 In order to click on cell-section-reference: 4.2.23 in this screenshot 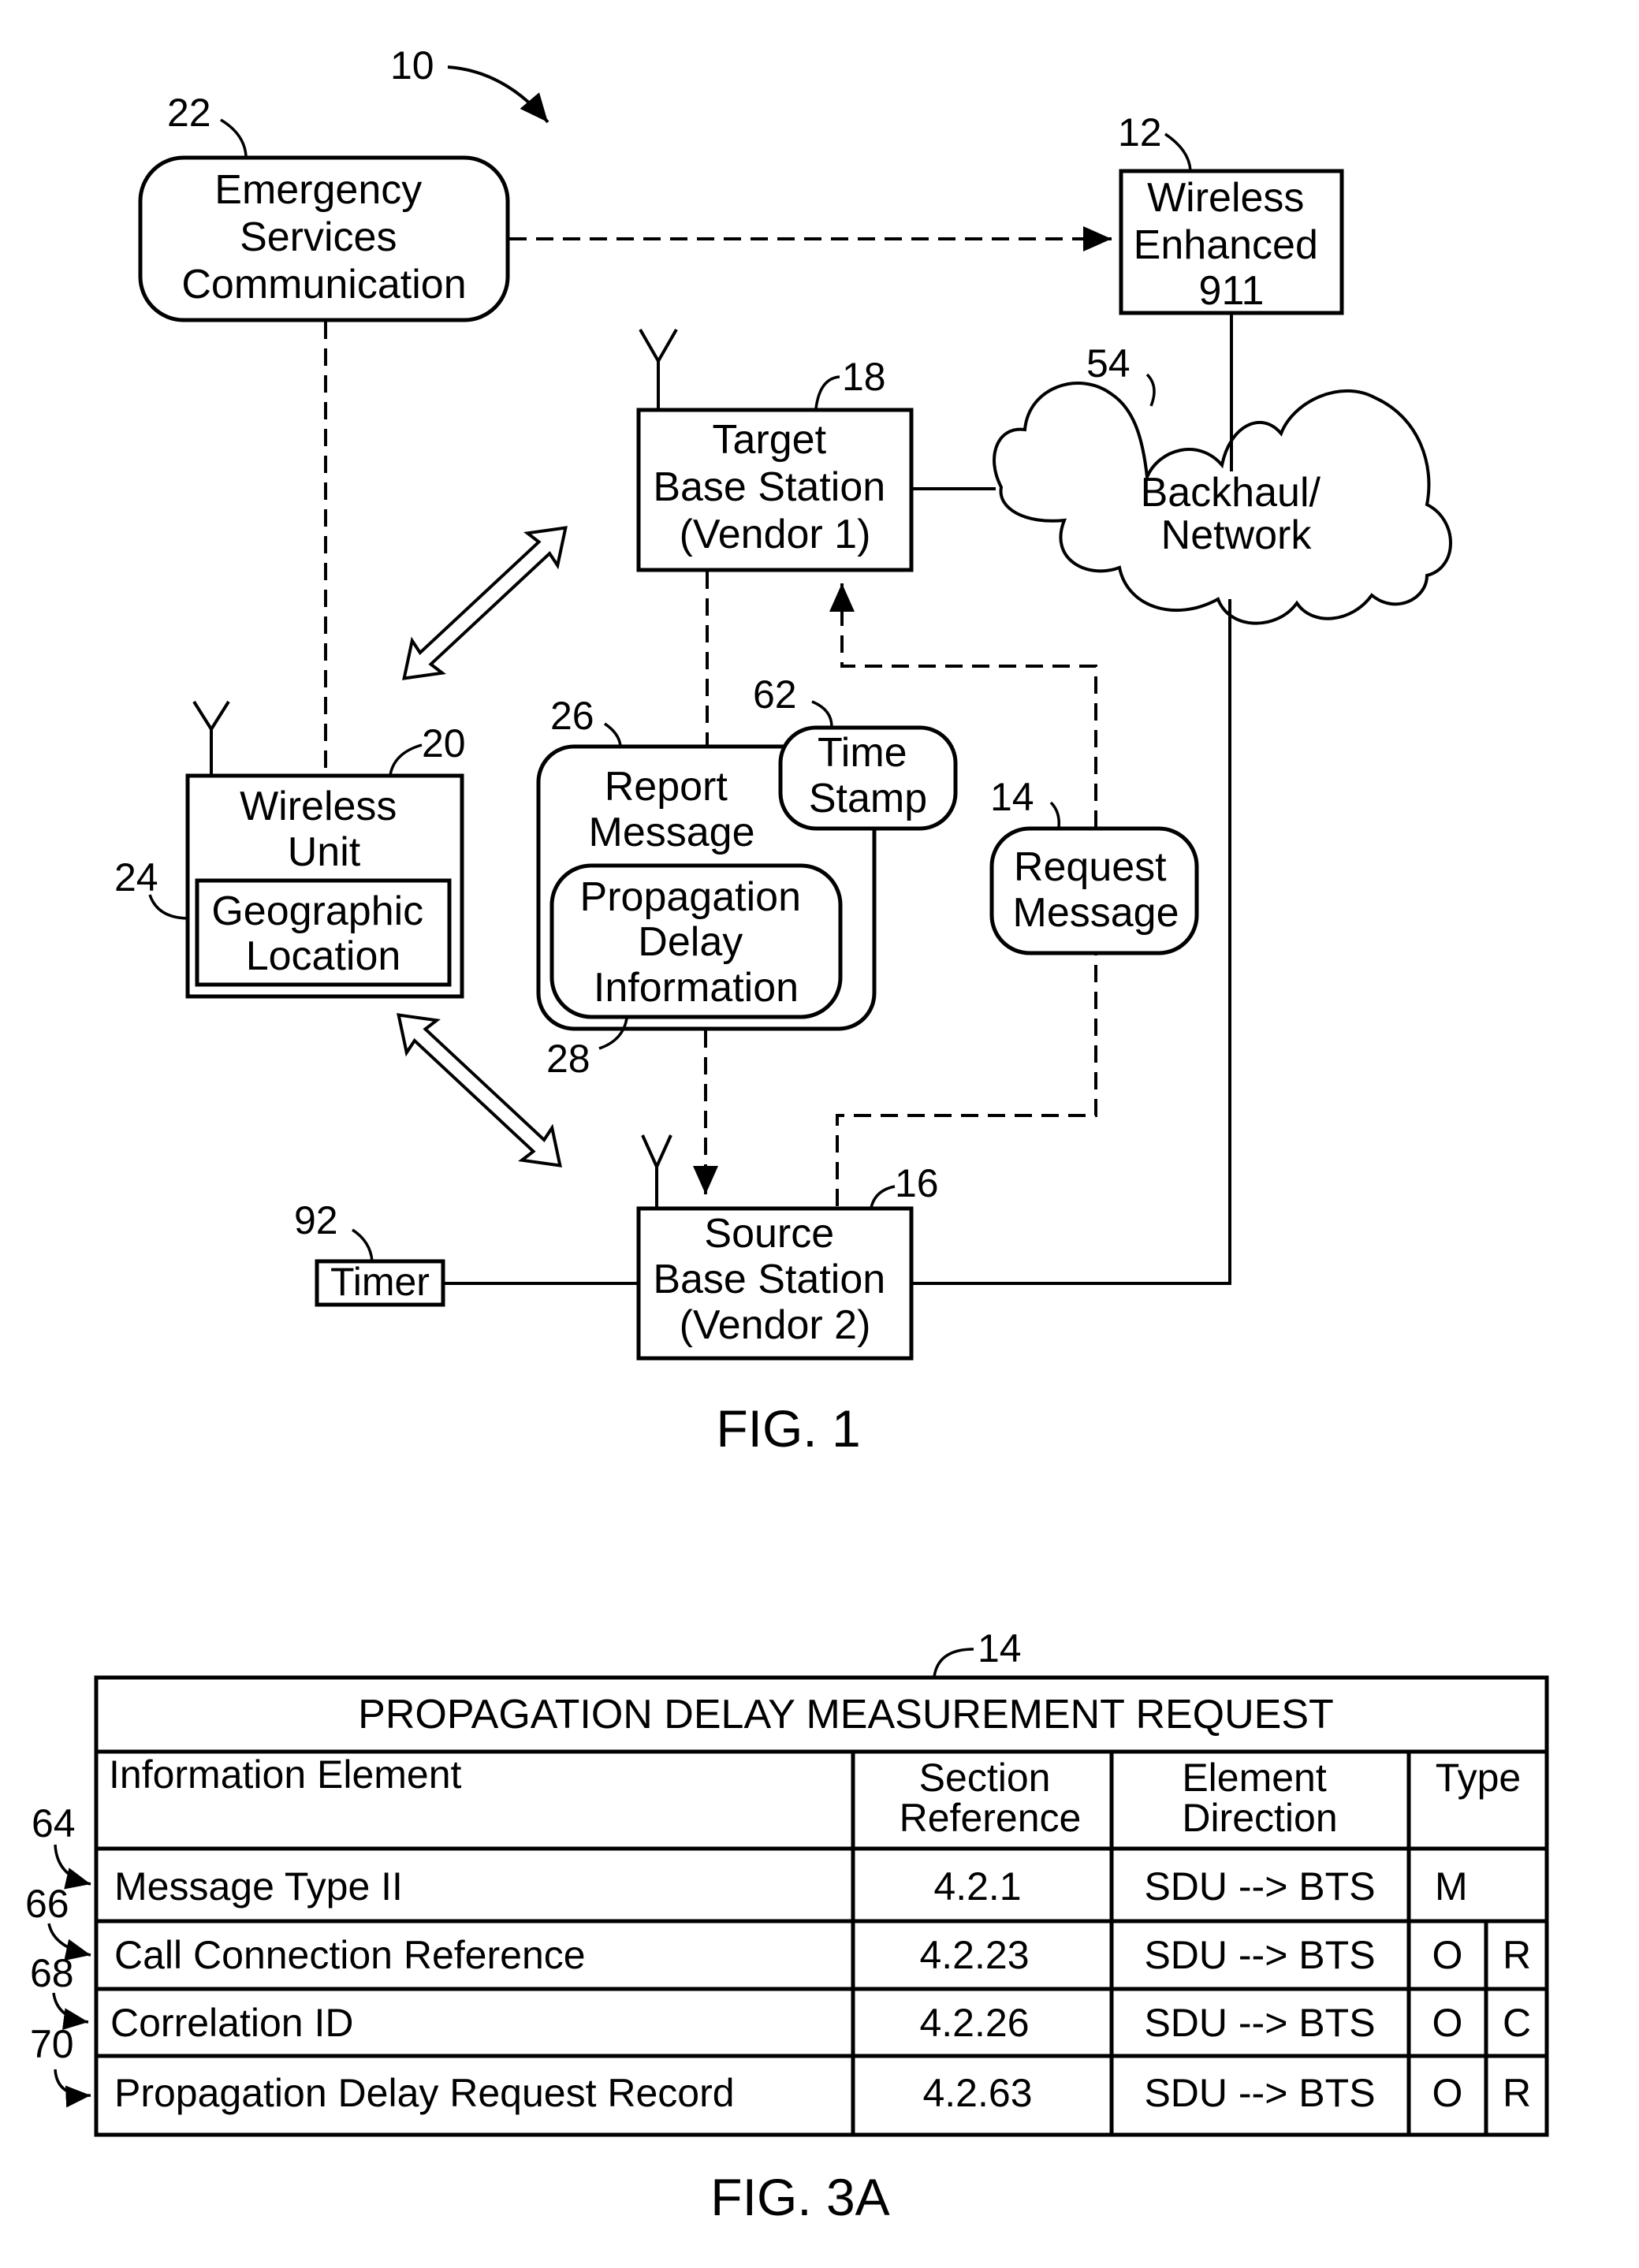, I will do `click(974, 1955)`.